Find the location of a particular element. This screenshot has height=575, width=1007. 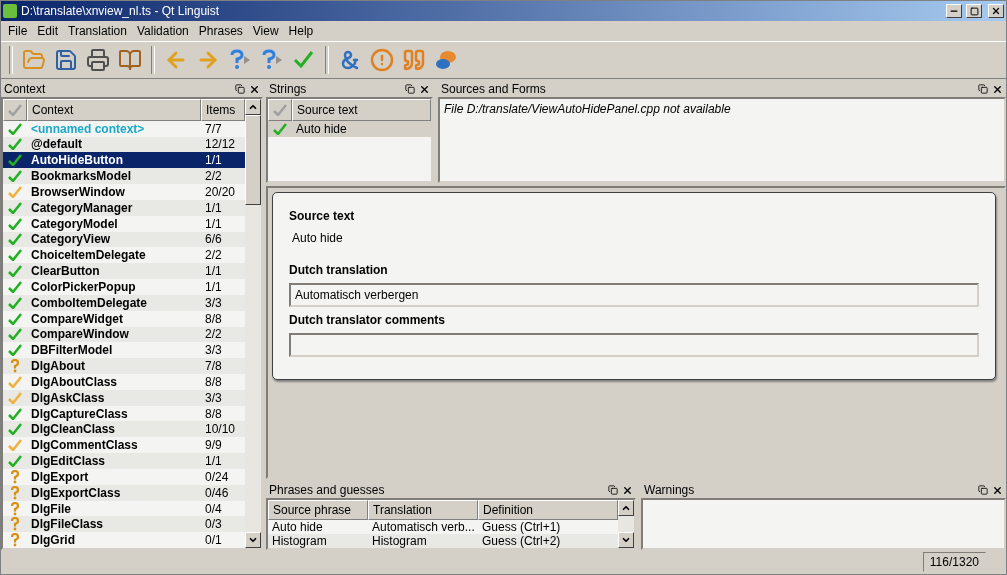

panel-title: Warnings is located at coordinates (670, 490).